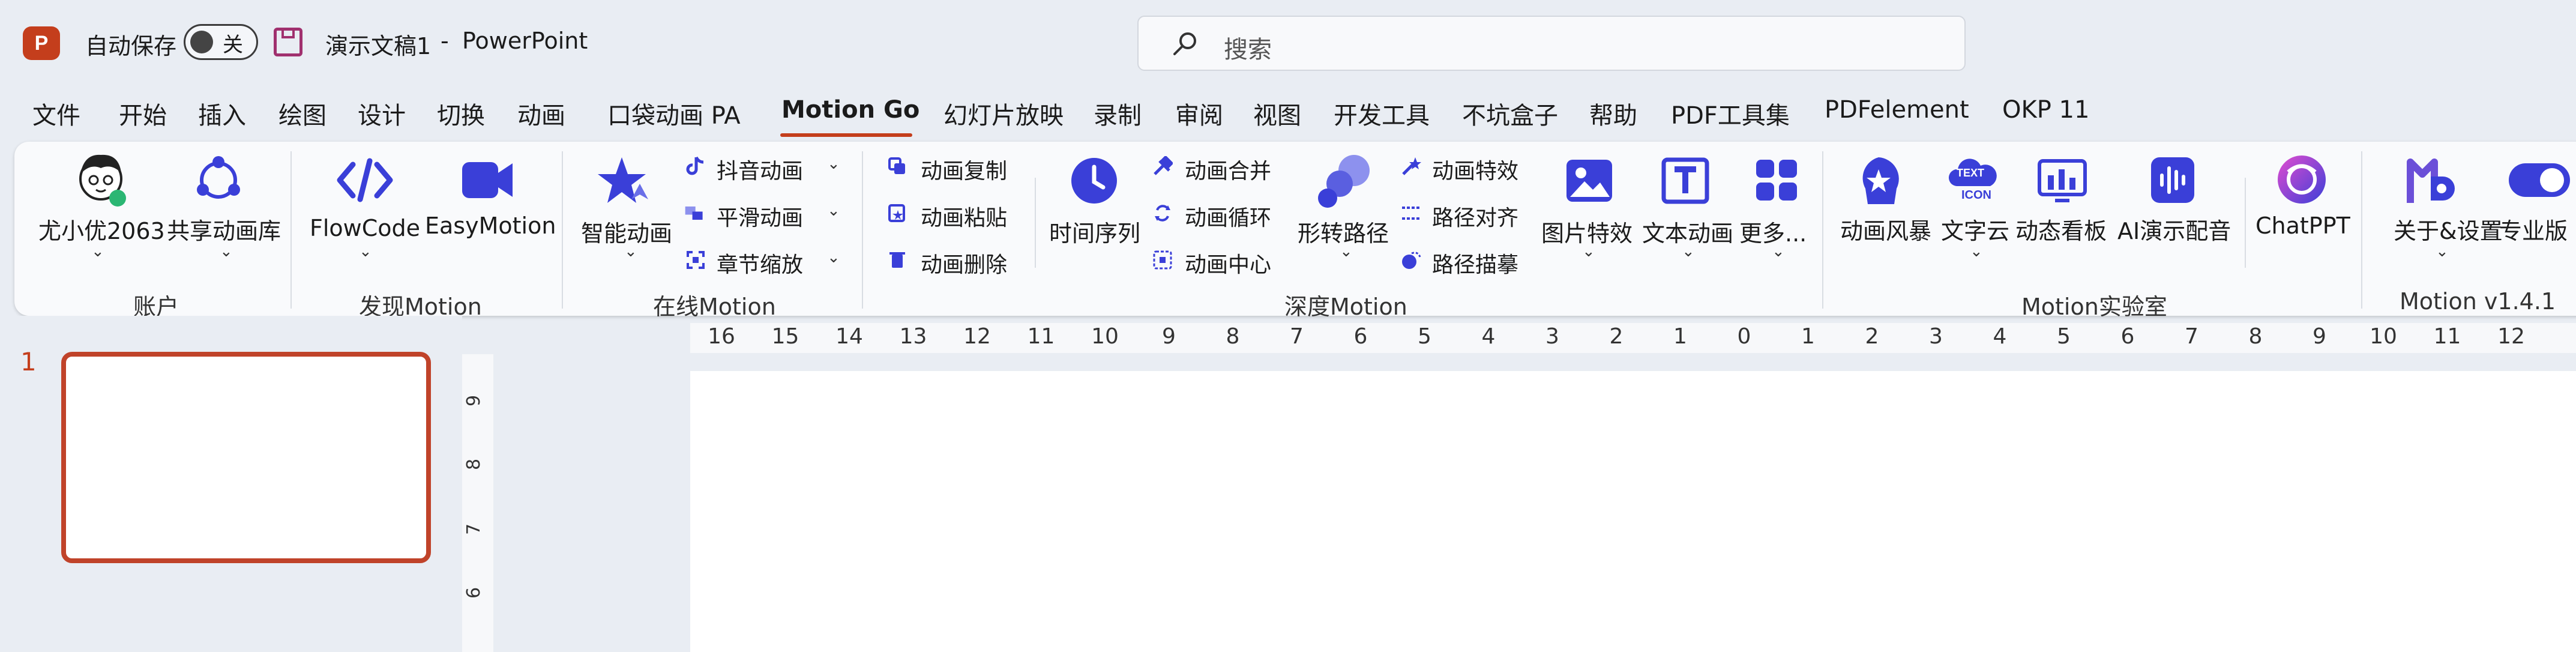 This screenshot has width=2576, height=652. I want to click on hruler-tick: 16, so click(721, 336).